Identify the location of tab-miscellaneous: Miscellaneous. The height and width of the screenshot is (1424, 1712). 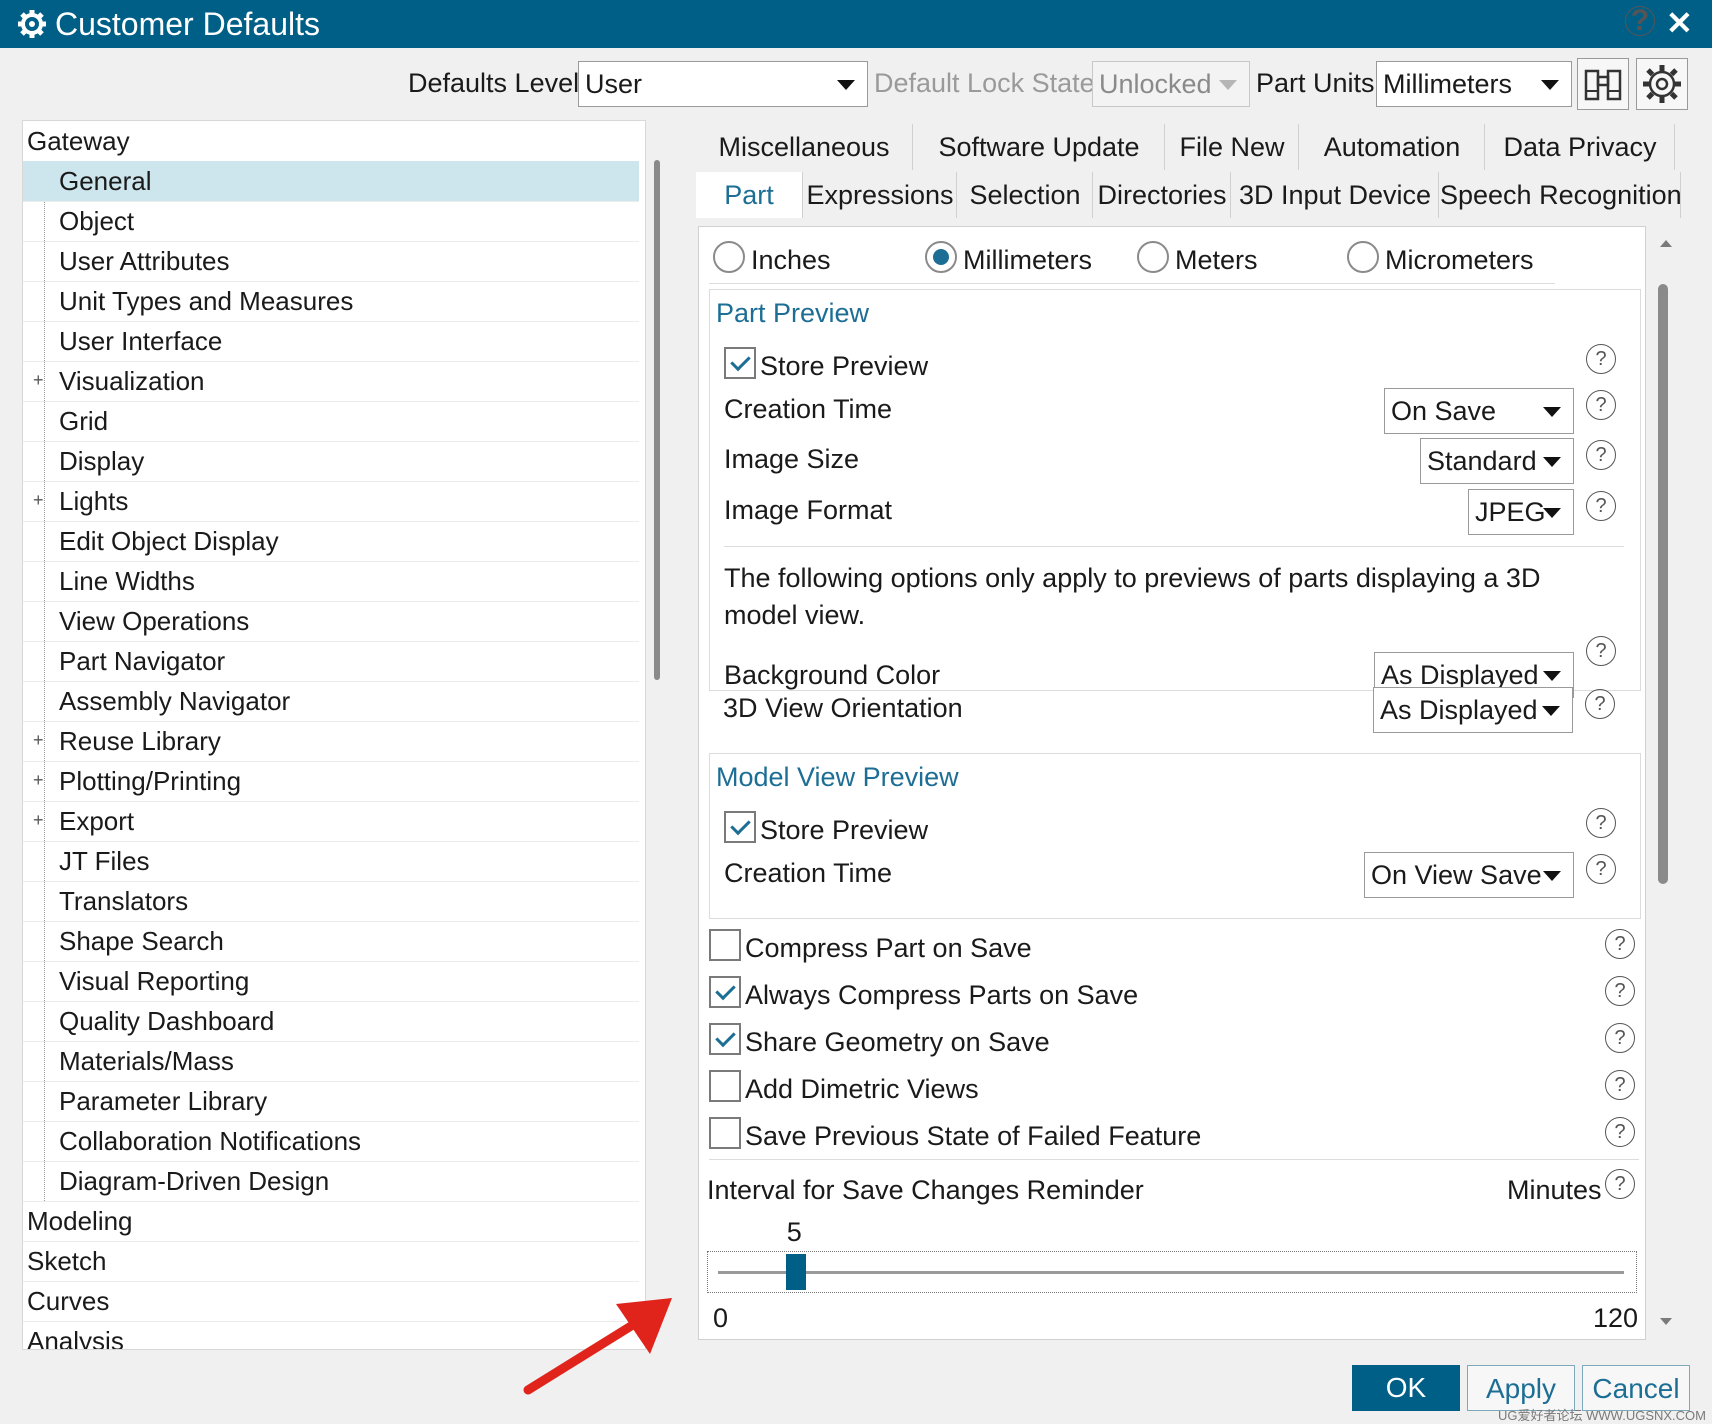
(804, 147).